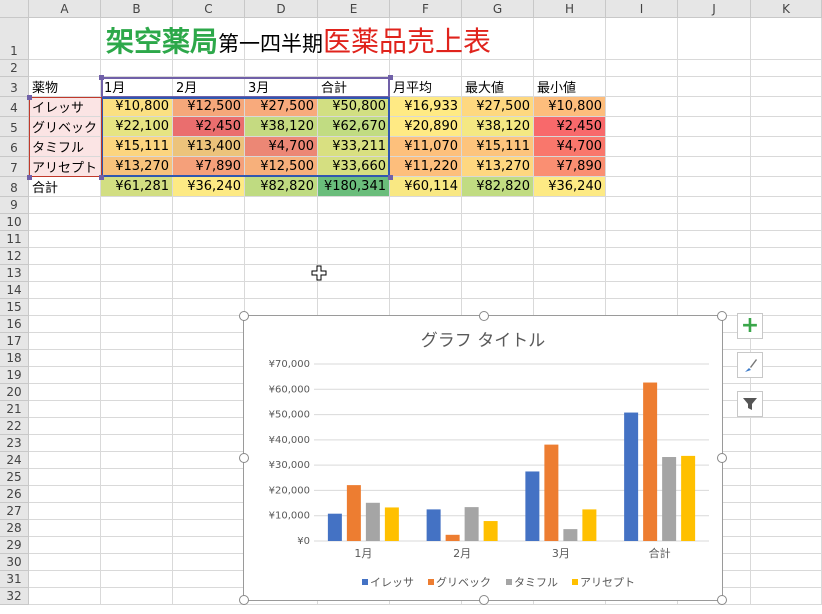  What do you see at coordinates (137, 187) in the screenshot?
I see `value-cell: ¥61,281` at bounding box center [137, 187].